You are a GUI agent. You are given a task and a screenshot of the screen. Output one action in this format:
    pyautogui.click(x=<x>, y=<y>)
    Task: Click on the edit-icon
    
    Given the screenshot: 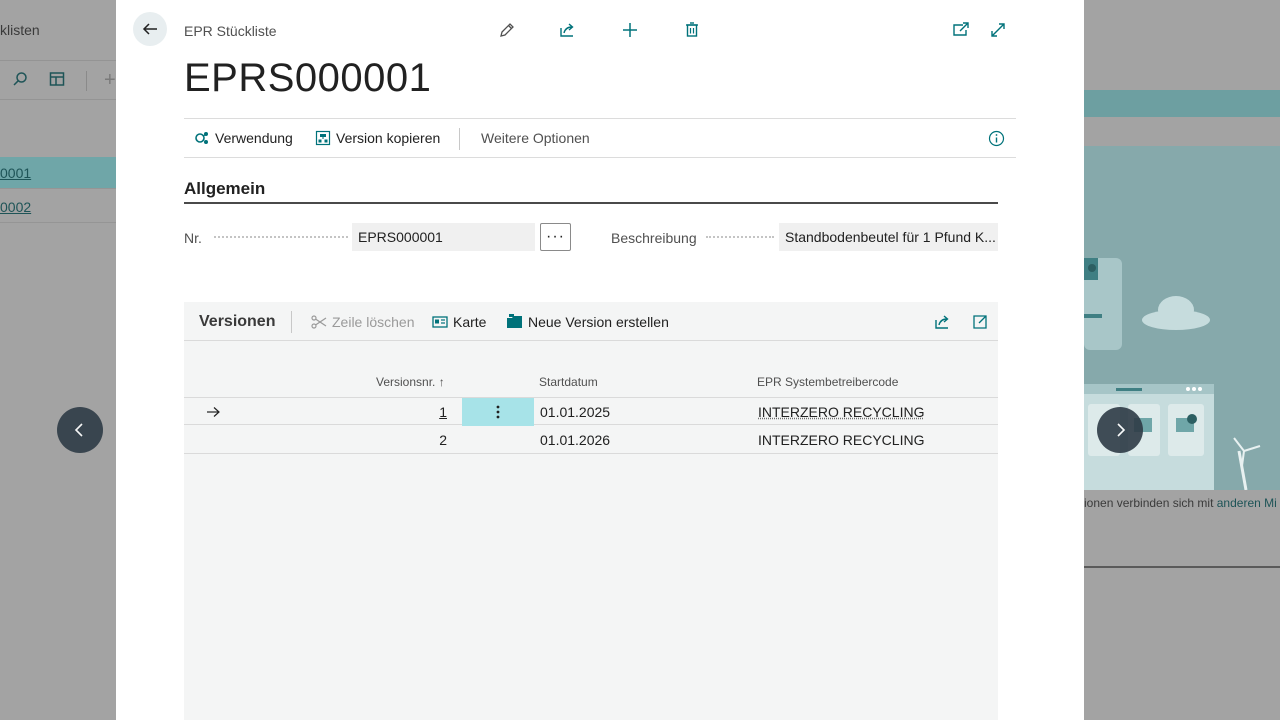 What is the action you would take?
    pyautogui.click(x=507, y=30)
    